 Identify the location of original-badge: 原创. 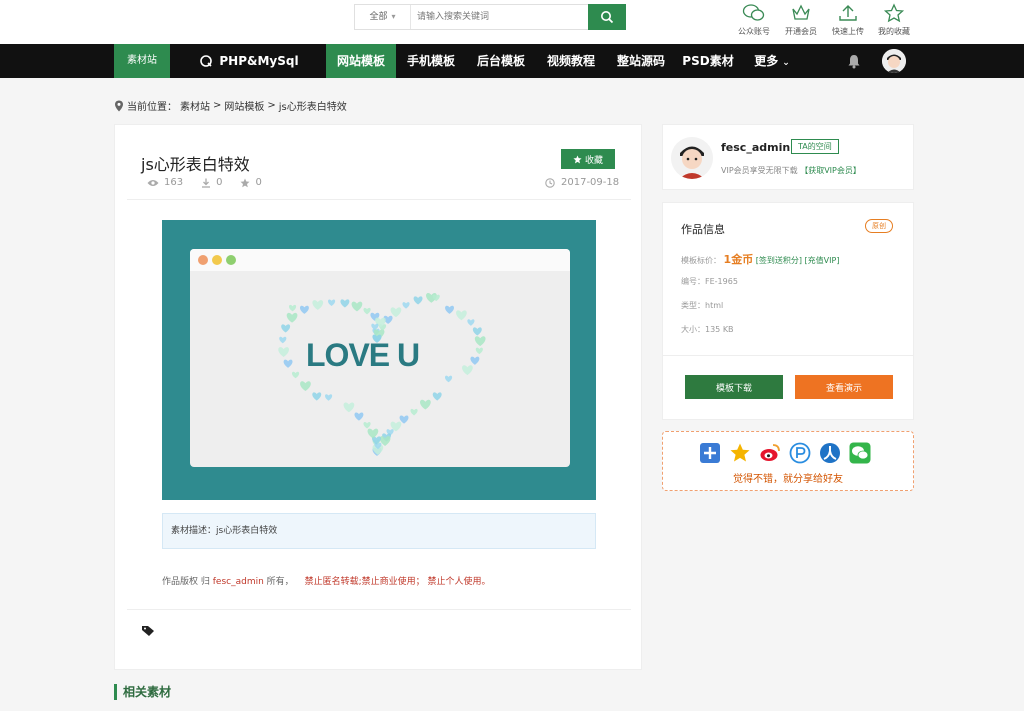
(879, 226).